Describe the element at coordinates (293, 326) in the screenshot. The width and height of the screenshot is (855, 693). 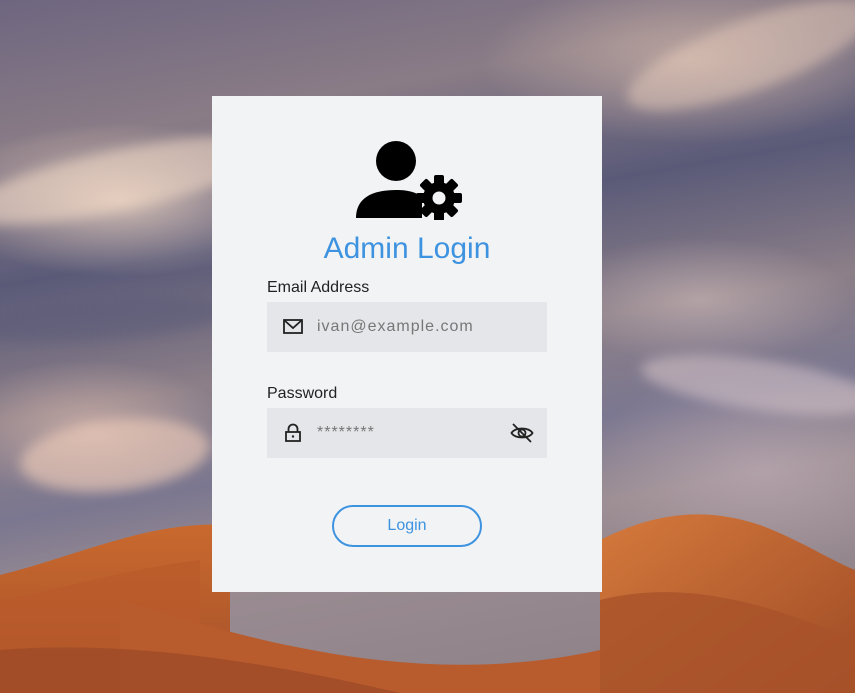
I see `envelope-icon` at that location.